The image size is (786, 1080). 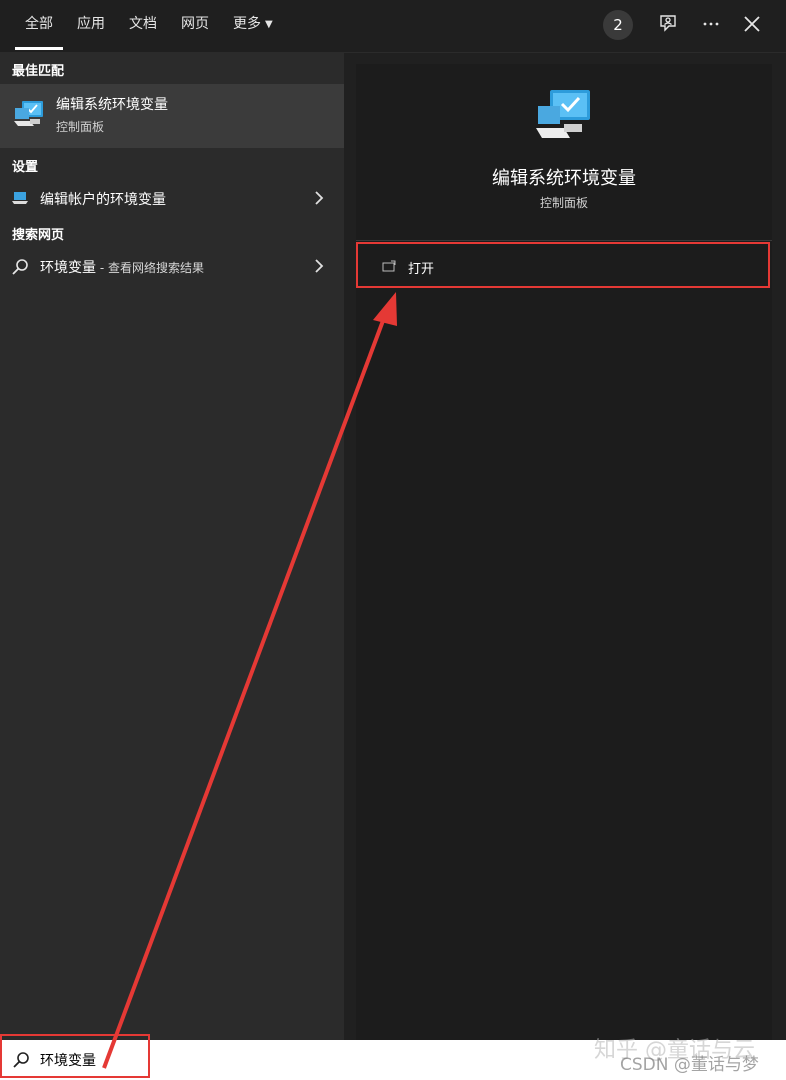 I want to click on settings-item: 编辑帐户的环境变量, so click(x=172, y=198).